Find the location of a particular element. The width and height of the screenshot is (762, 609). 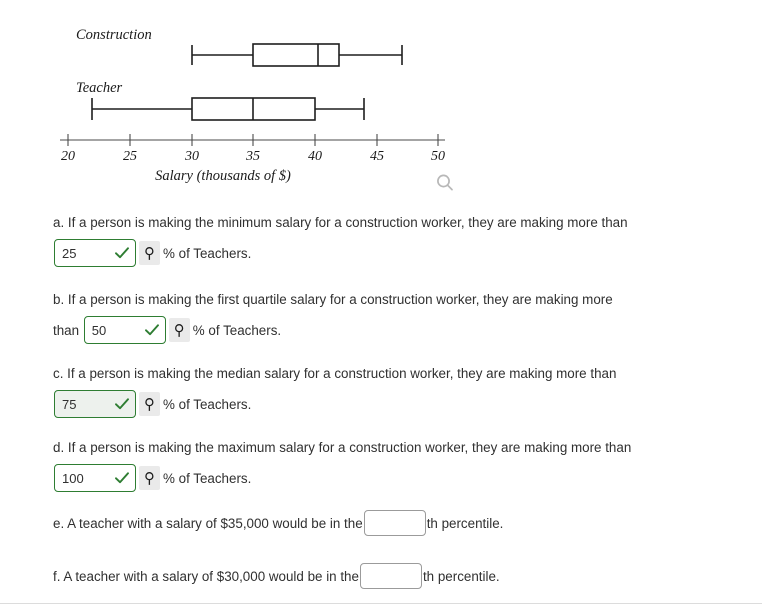

answer-input-e is located at coordinates (394, 523).